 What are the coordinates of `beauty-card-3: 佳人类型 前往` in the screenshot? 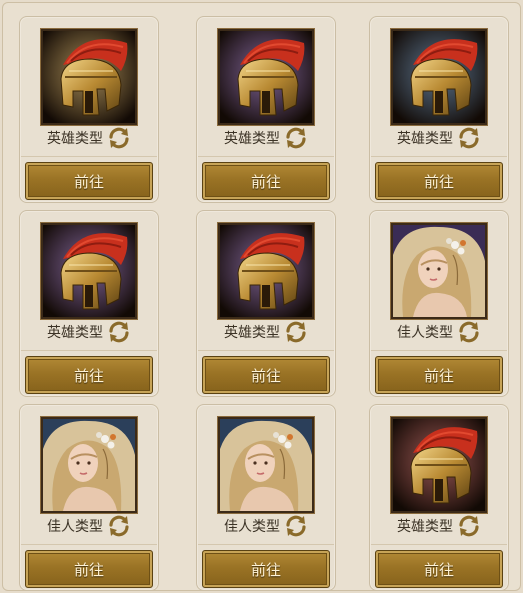 It's located at (266, 497).